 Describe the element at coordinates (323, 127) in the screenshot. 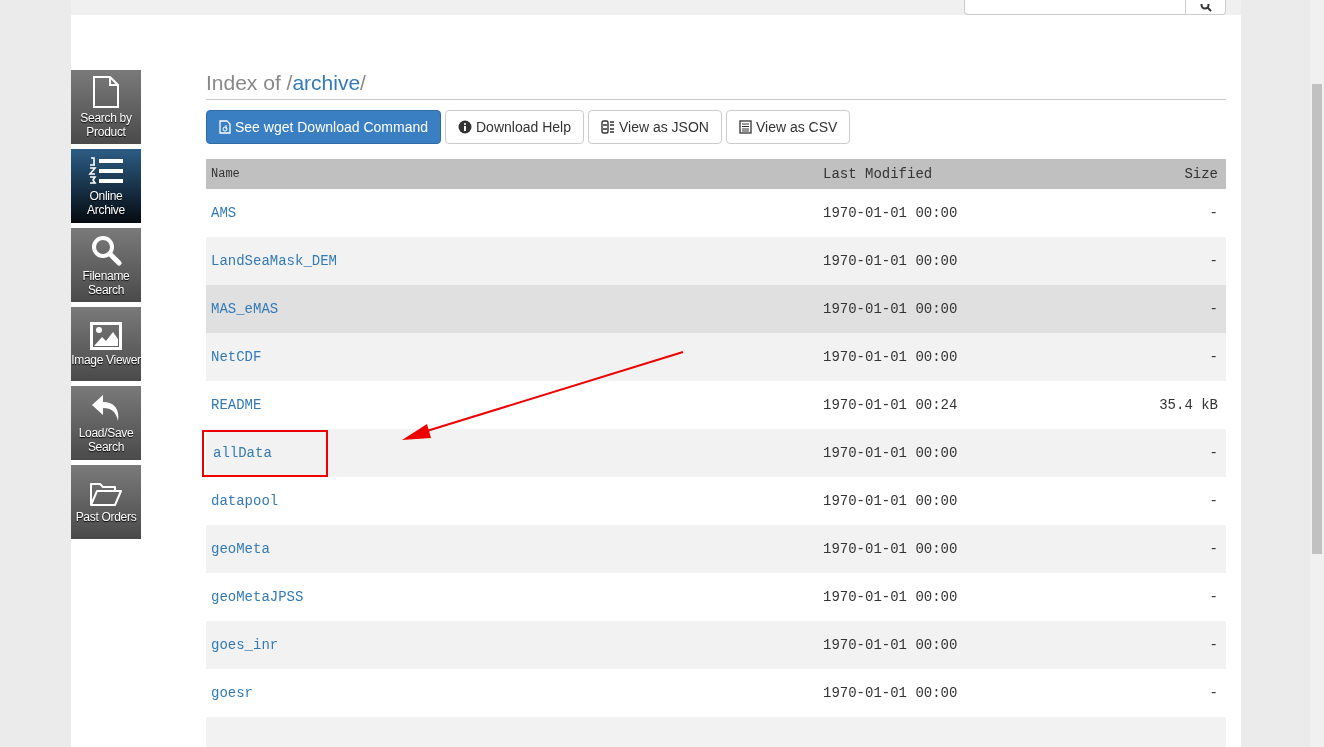

I see `toolbar-button: See wget Download Command` at that location.